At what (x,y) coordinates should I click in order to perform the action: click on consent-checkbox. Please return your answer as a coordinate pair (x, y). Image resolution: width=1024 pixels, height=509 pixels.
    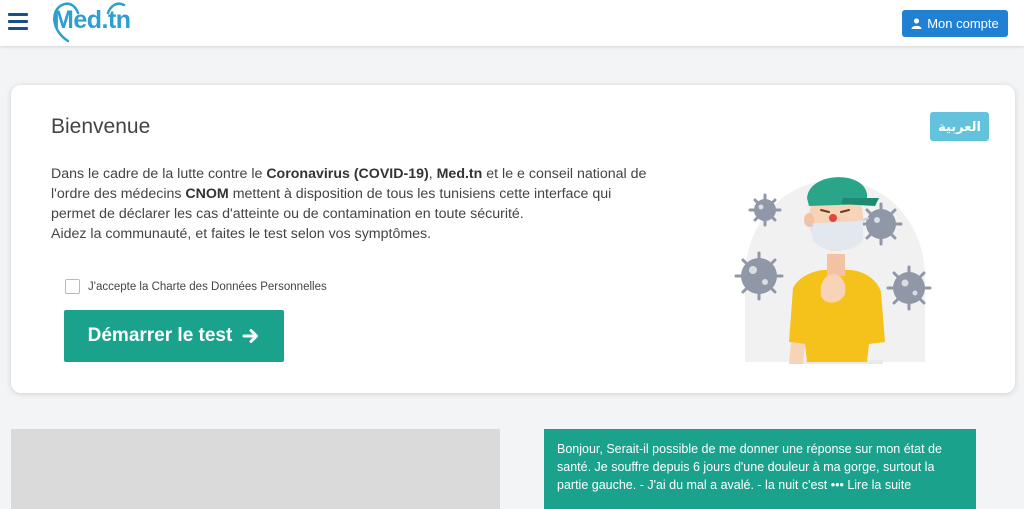
    Looking at the image, I should click on (72, 286).